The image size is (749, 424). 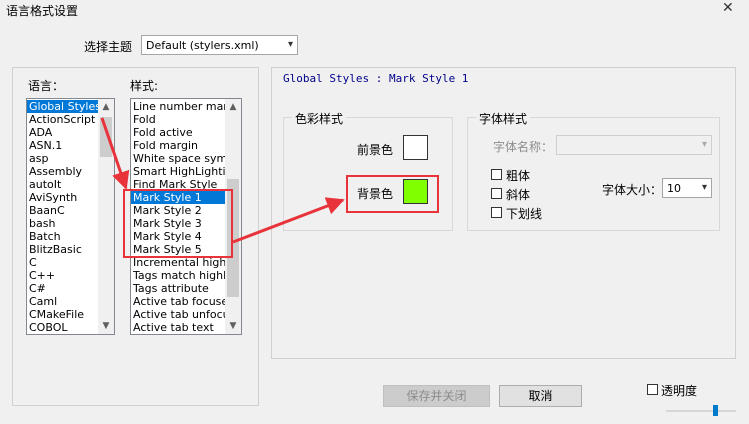 What do you see at coordinates (288, 220) in the screenshot?
I see `annotation-arrow-to-background` at bounding box center [288, 220].